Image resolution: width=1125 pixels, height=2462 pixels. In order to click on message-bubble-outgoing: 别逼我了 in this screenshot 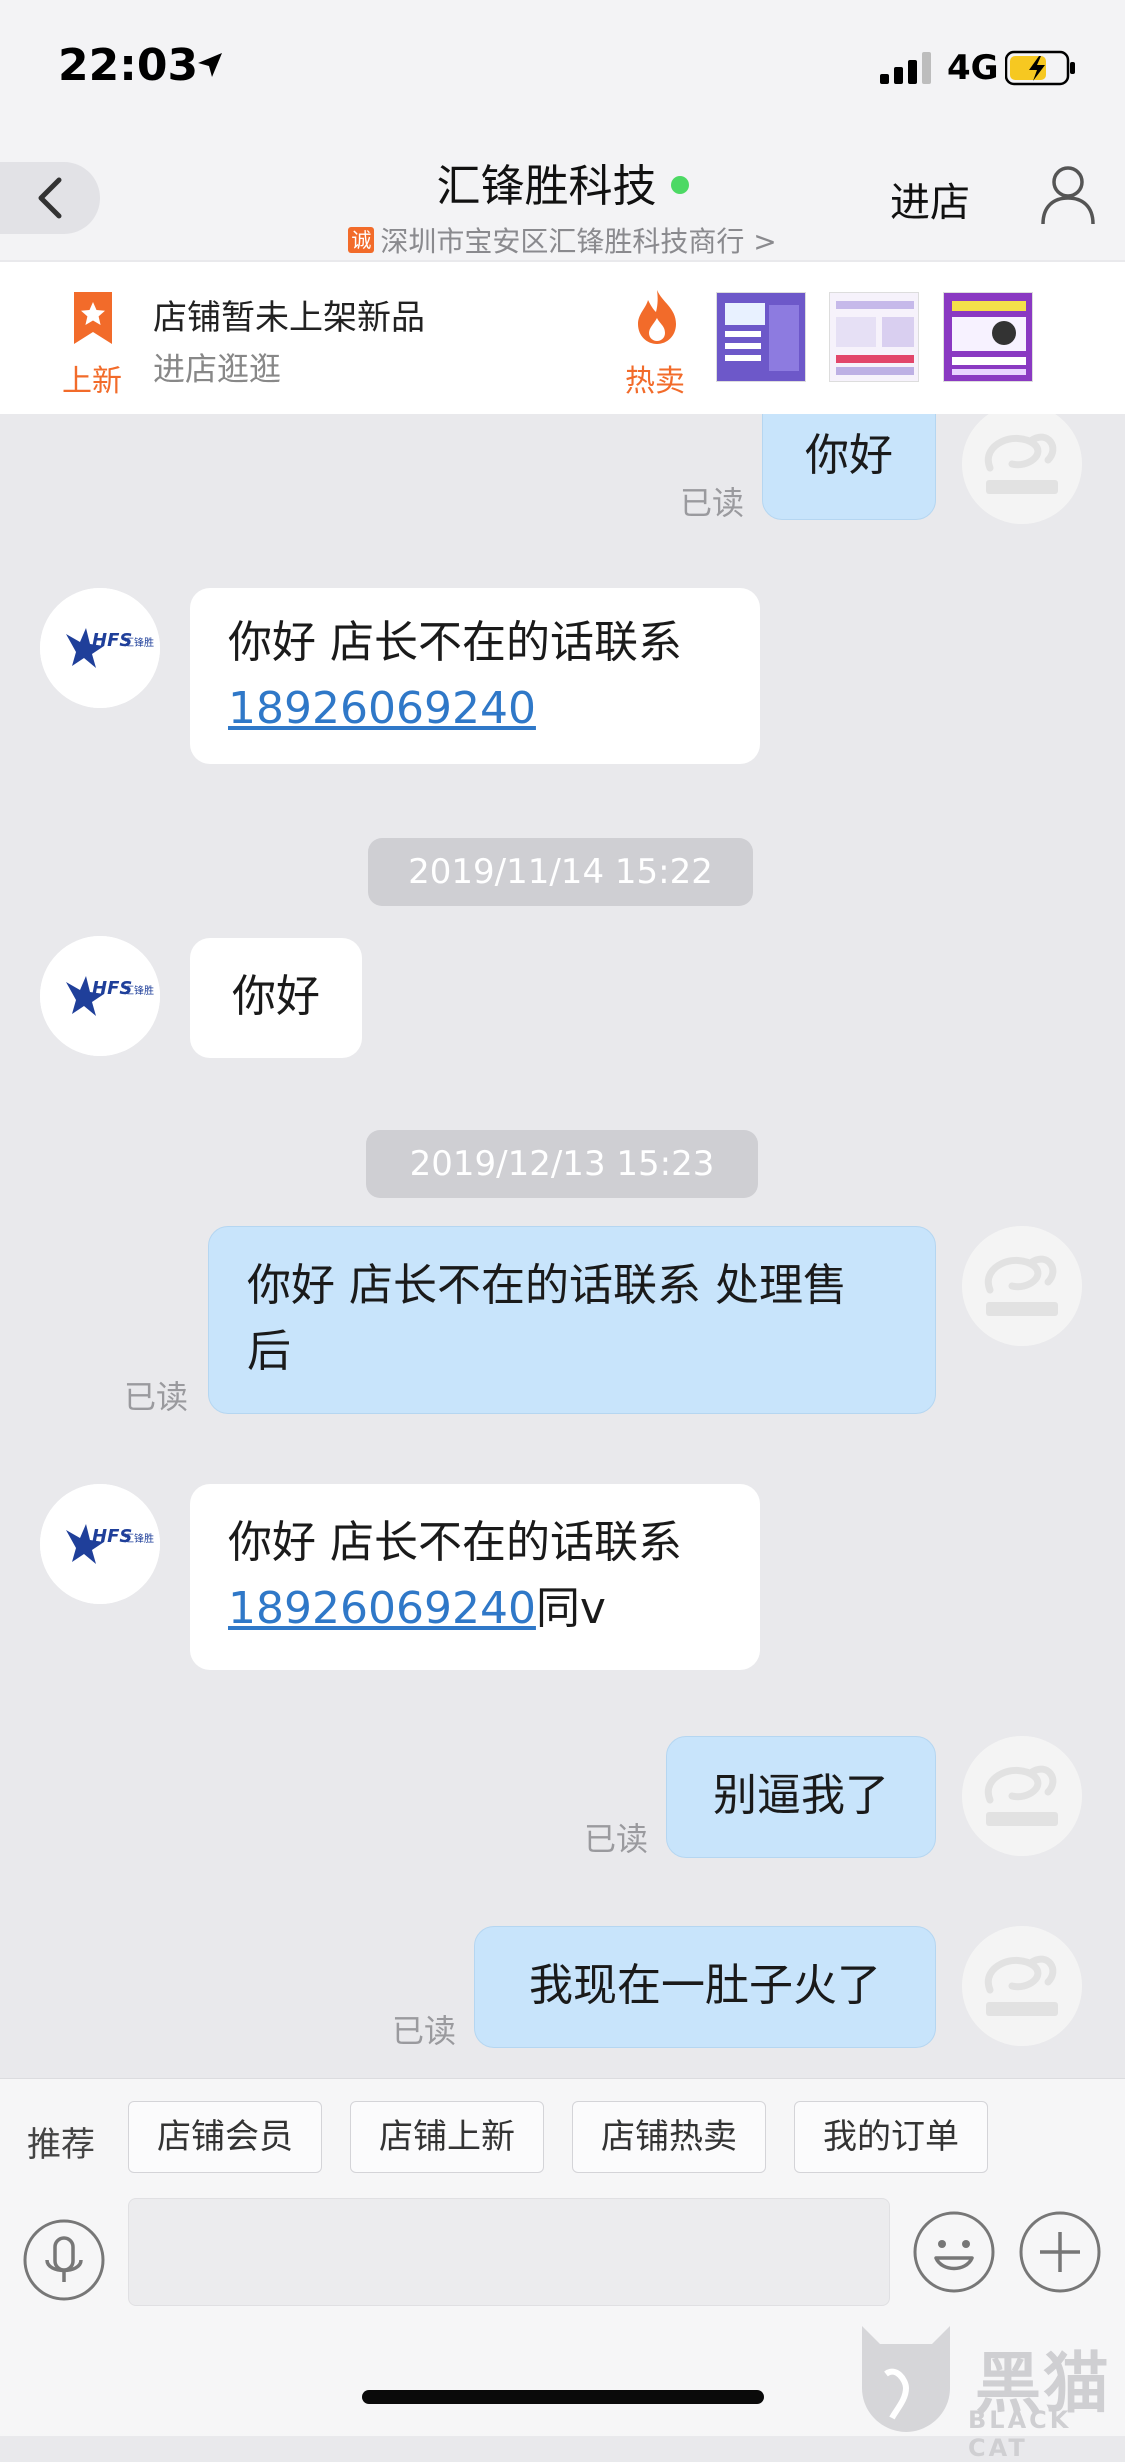, I will do `click(801, 1797)`.